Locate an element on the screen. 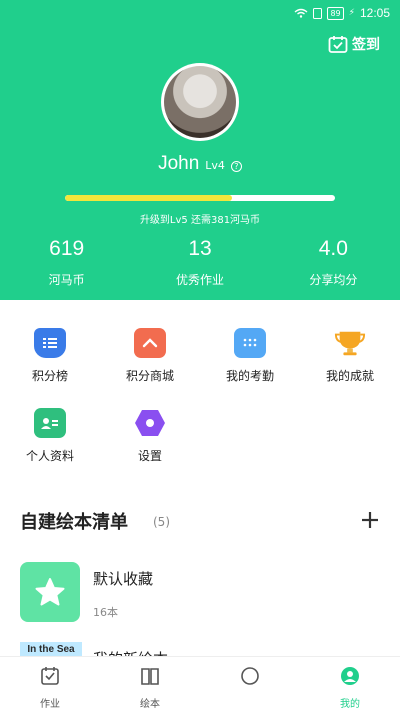  status-icons: 89 ⚡ 12:05 is located at coordinates (342, 13).